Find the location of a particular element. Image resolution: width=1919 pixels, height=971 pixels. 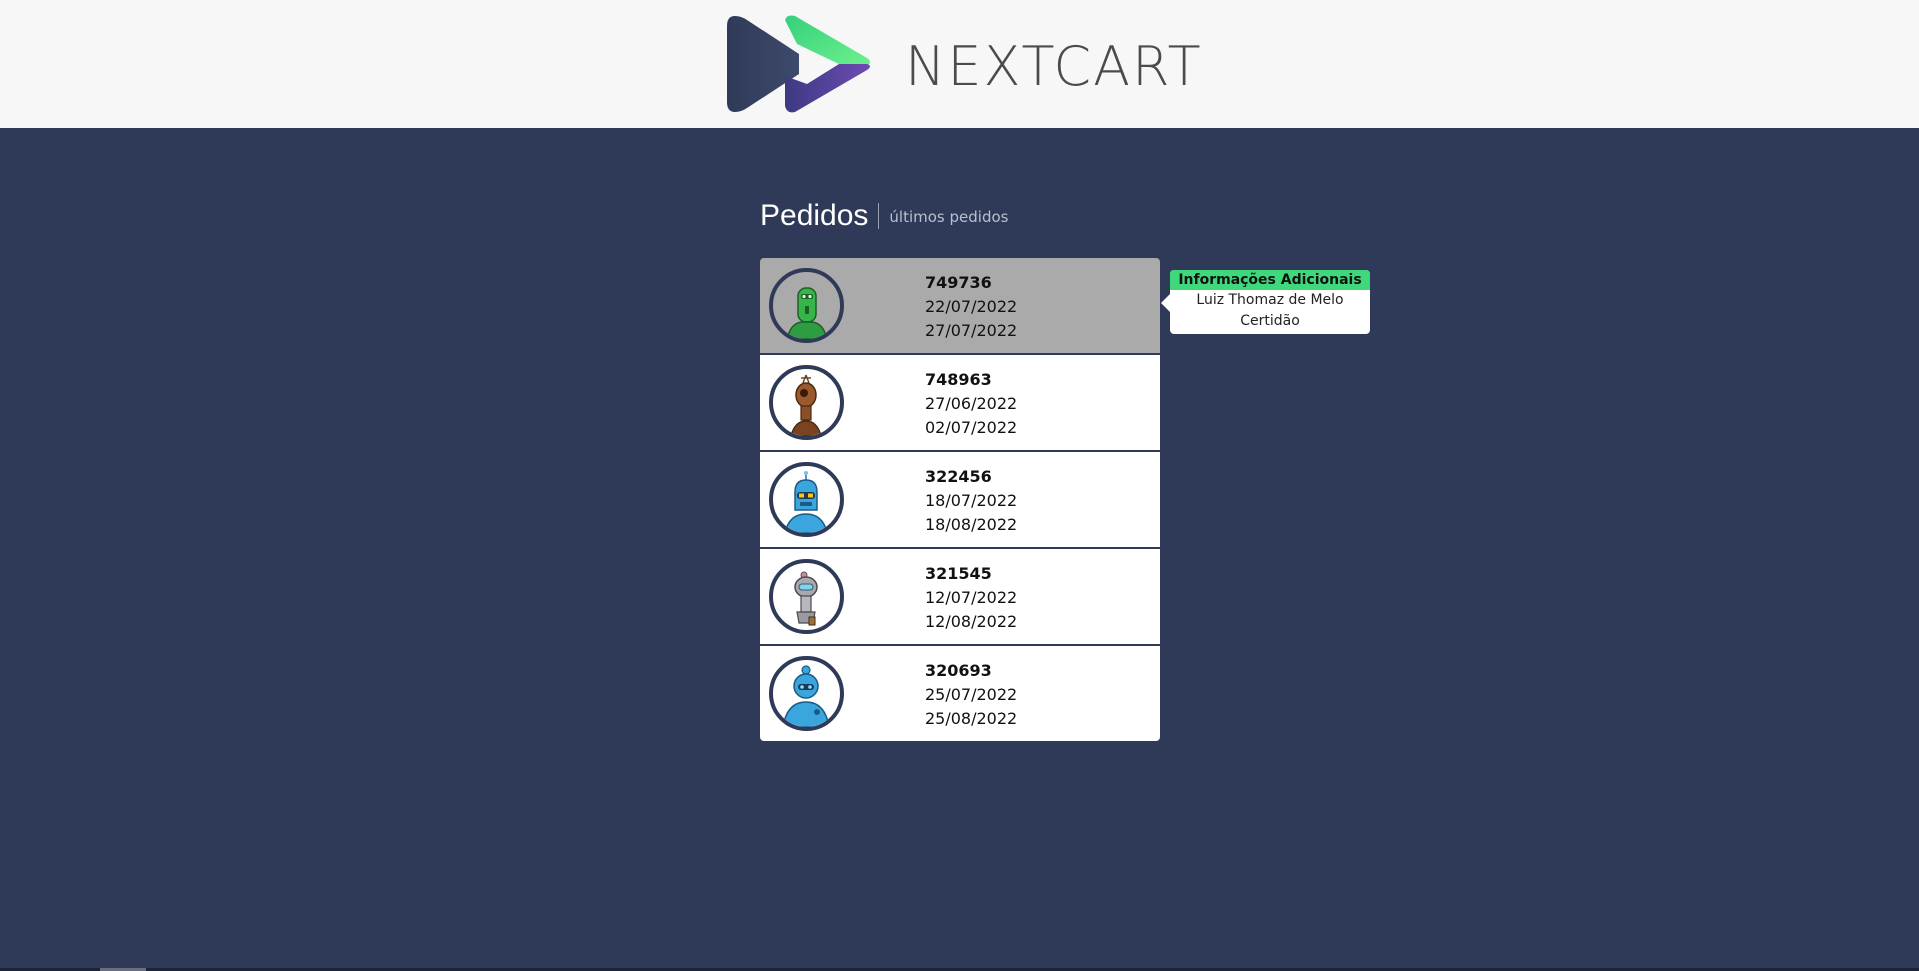

order-date-end: 02/07/2022 is located at coordinates (971, 427).